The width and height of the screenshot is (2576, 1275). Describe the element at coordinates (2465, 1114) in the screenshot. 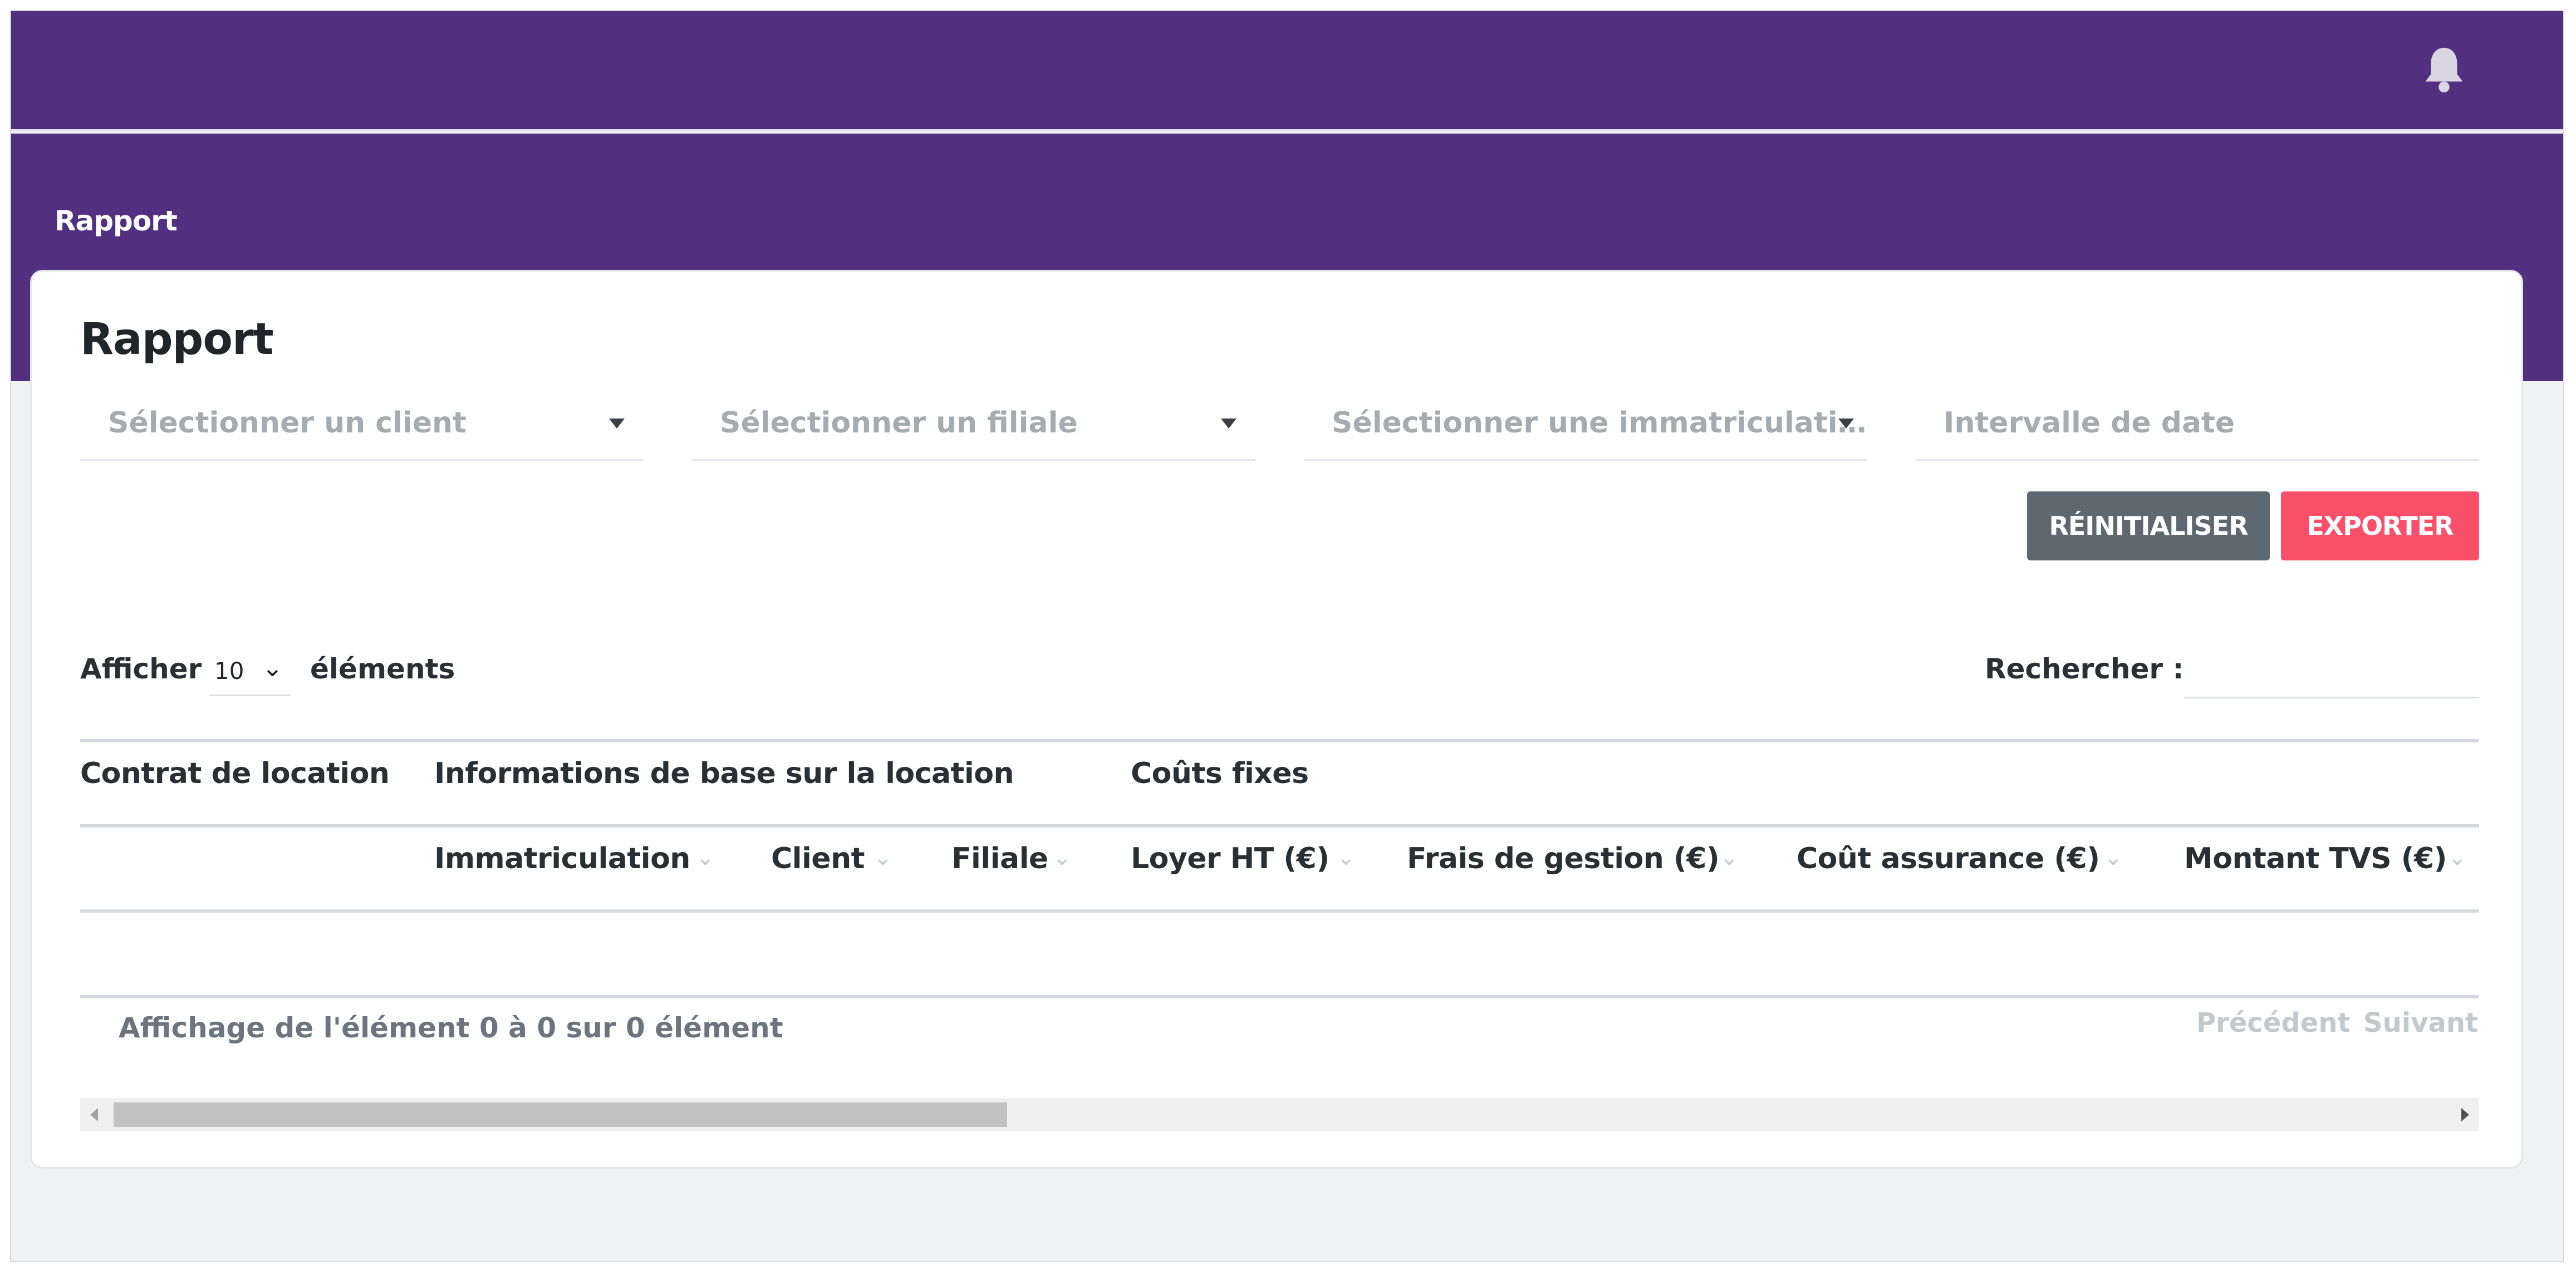

I see `scroll-right-arrow-icon` at that location.